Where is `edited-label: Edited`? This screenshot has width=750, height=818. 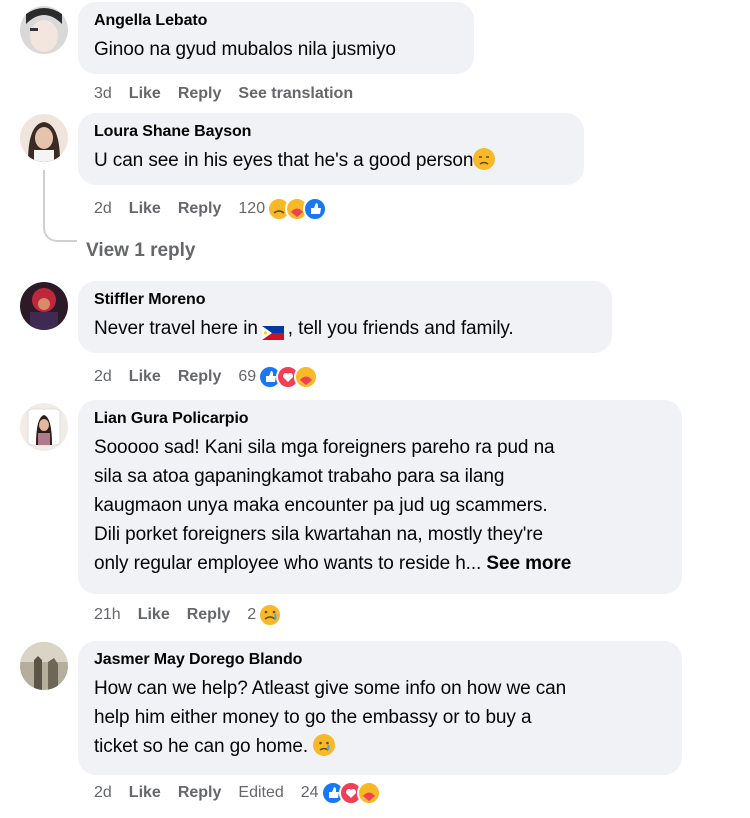
edited-label: Edited is located at coordinates (261, 792).